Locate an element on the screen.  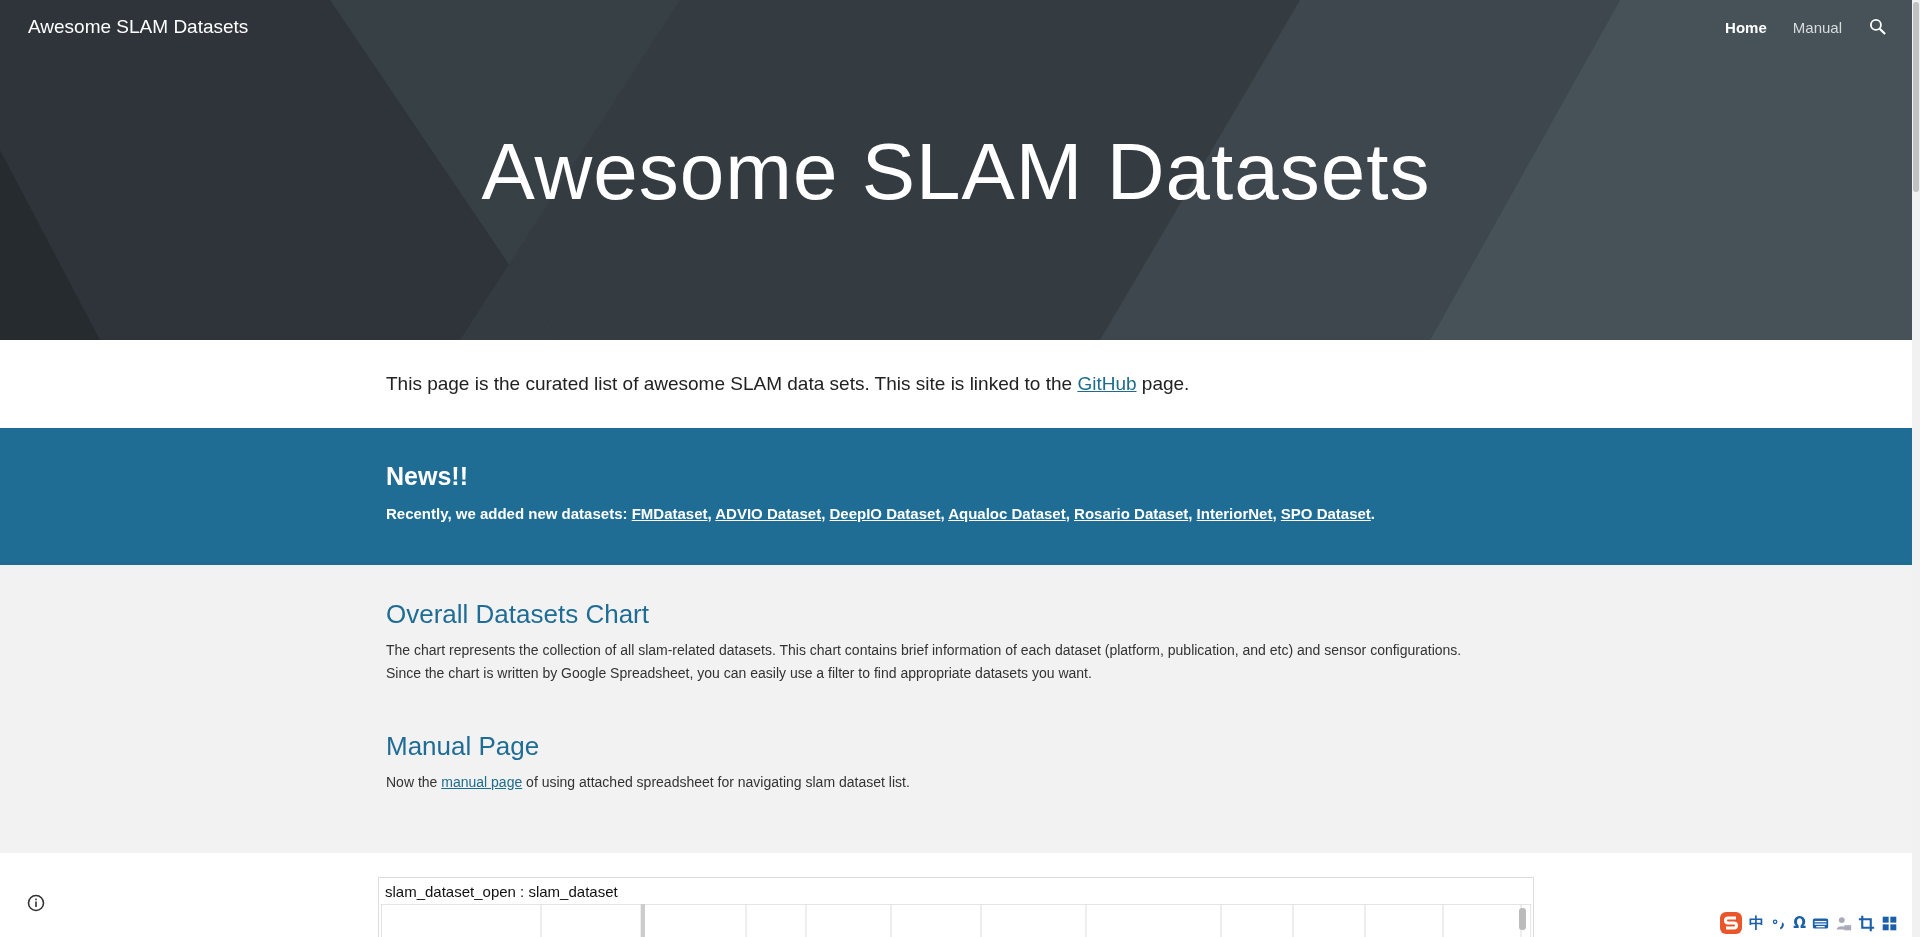
language-mode: 中 is located at coordinates (1757, 923).